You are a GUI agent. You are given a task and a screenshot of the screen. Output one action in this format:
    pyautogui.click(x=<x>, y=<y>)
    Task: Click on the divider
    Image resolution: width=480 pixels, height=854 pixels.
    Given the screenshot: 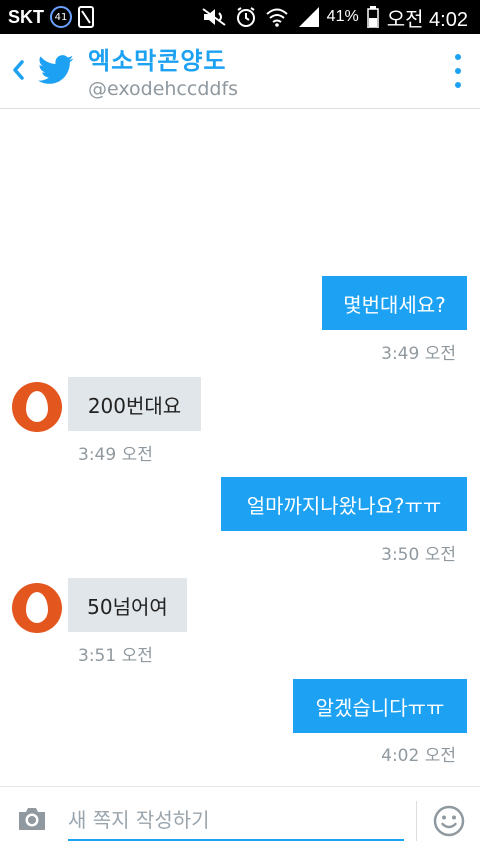 What is the action you would take?
    pyautogui.click(x=416, y=821)
    